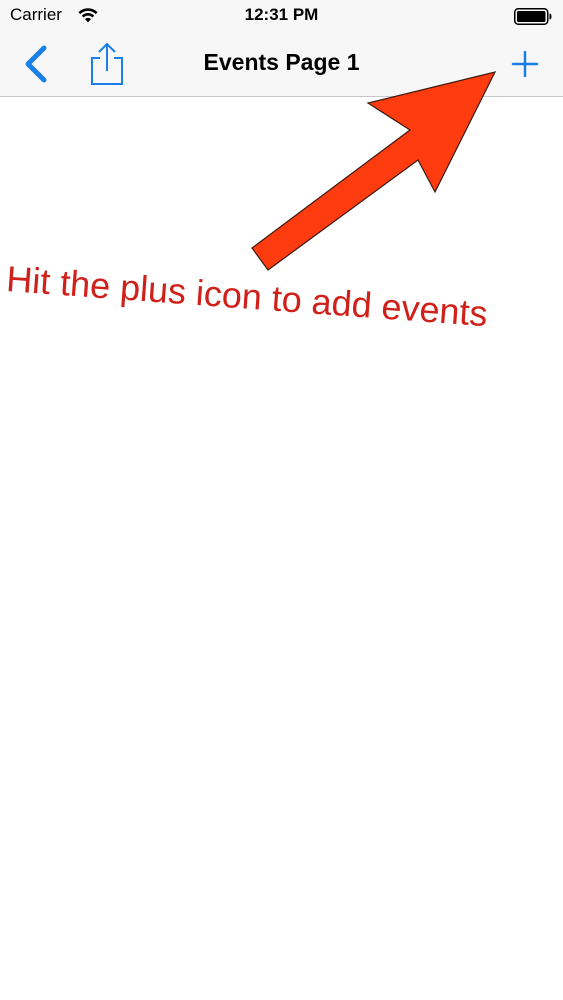  Describe the element at coordinates (533, 16) in the screenshot. I see `battery-icon` at that location.